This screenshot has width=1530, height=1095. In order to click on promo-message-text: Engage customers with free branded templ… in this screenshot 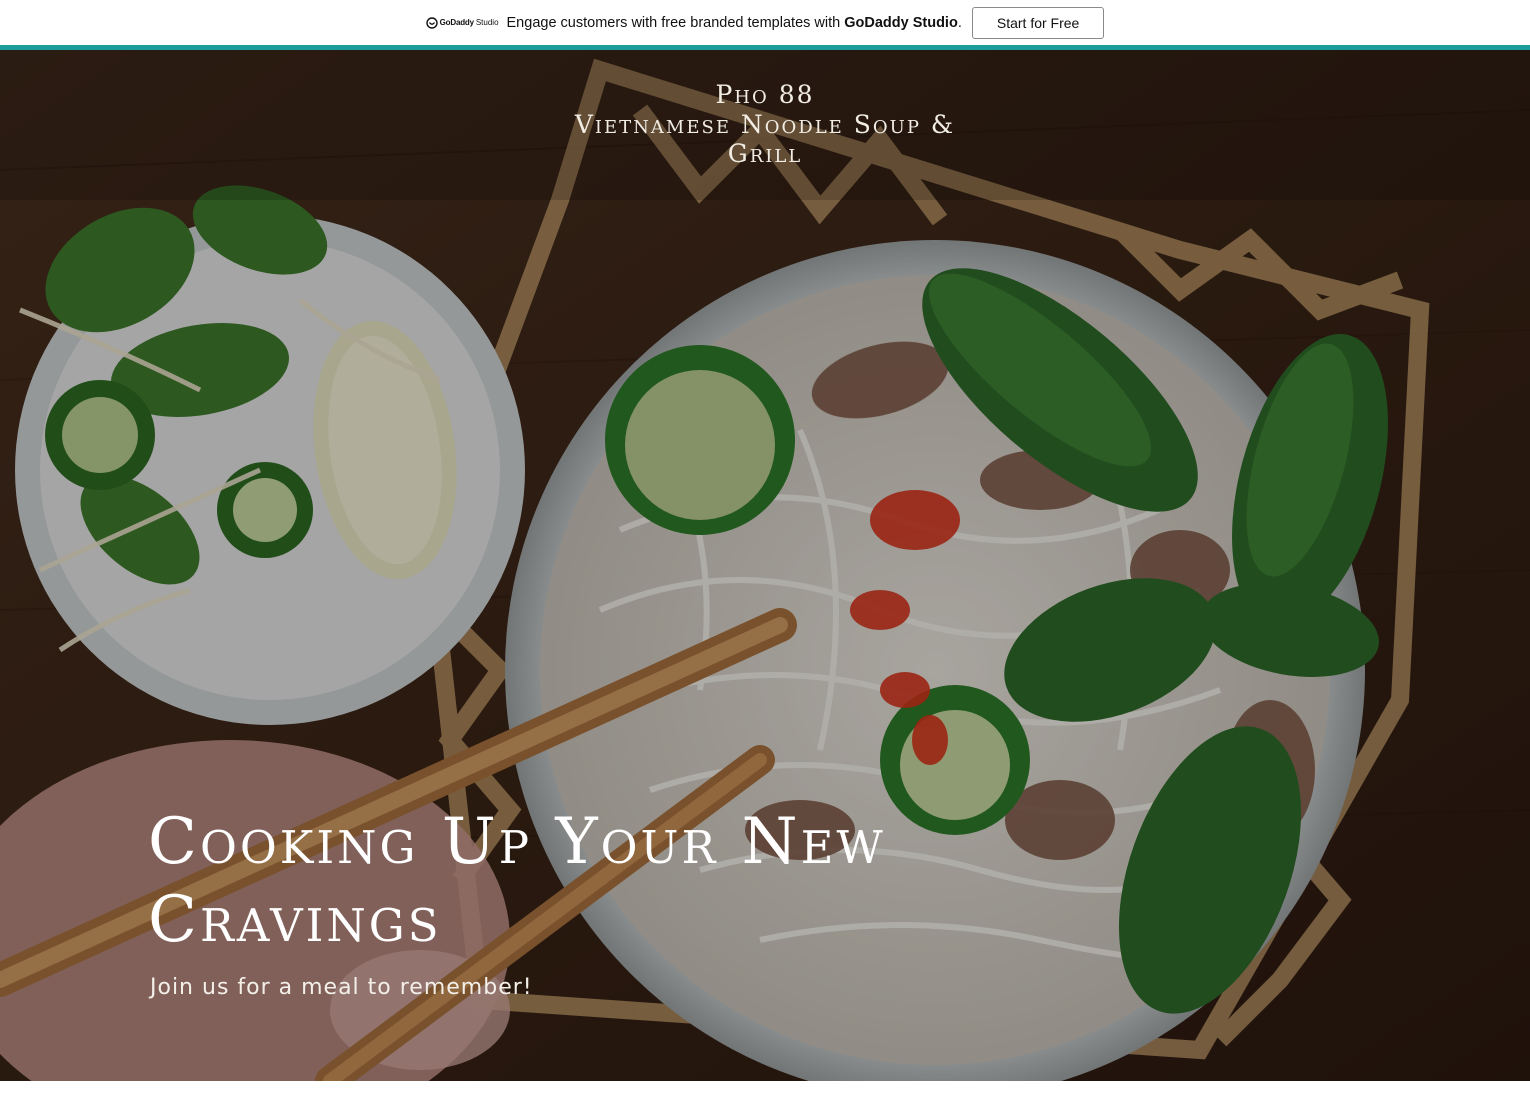, I will do `click(675, 22)`.